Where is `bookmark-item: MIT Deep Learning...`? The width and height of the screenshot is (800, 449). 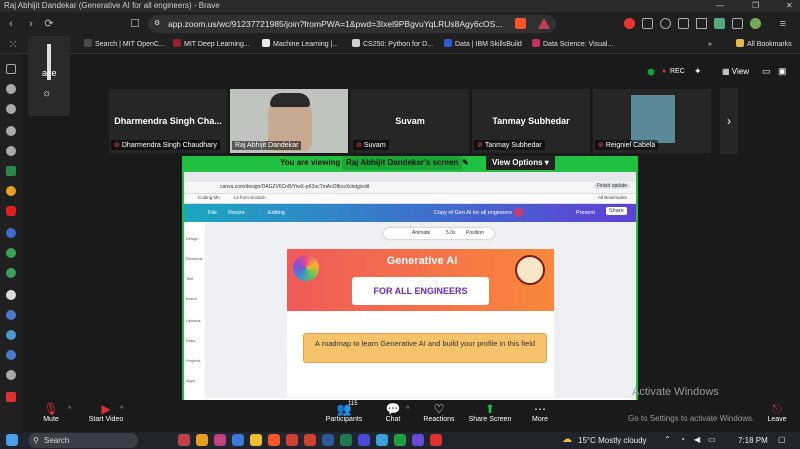 bookmark-item: MIT Deep Learning... is located at coordinates (211, 45).